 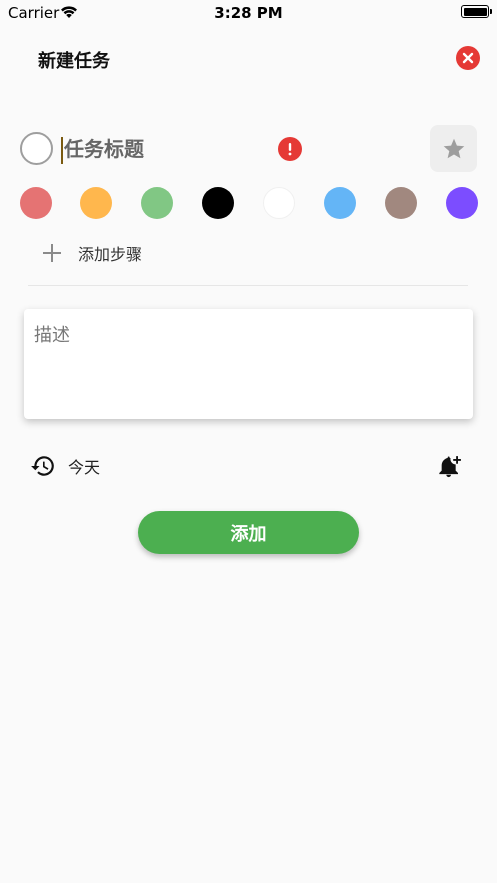 What do you see at coordinates (36, 148) in the screenshot?
I see `complete-checkbox` at bounding box center [36, 148].